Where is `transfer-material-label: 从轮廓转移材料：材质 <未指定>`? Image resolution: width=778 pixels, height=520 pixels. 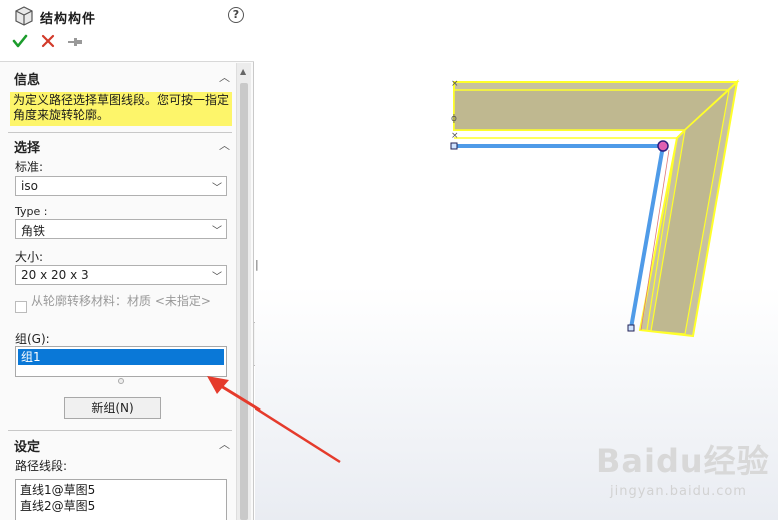 transfer-material-label: 从轮廓转移材料：材质 <未指定> is located at coordinates (121, 301).